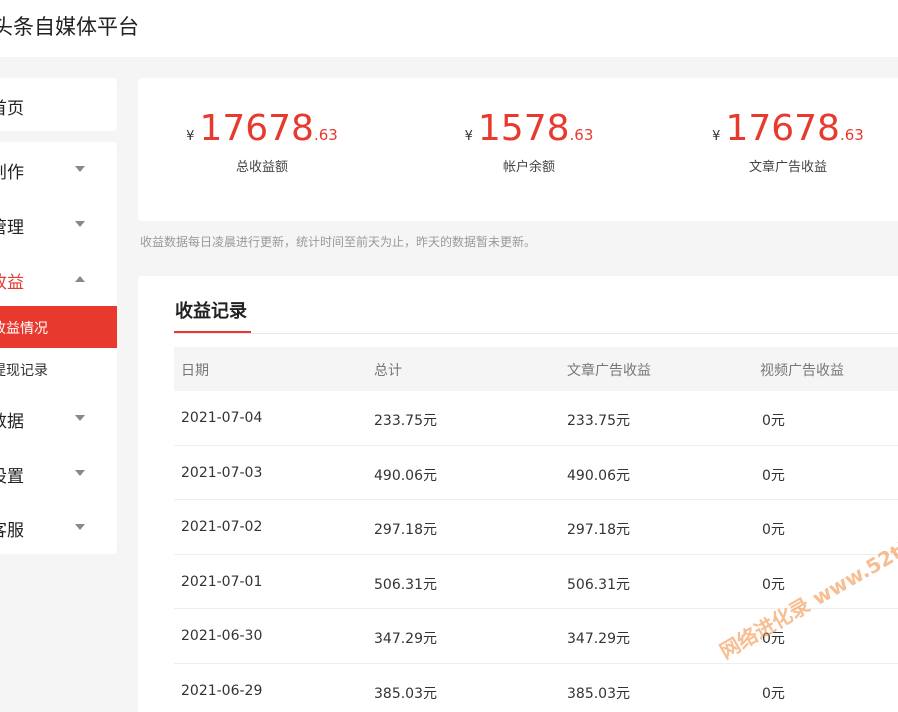  Describe the element at coordinates (536, 527) in the screenshot. I see `table-row: 2021-07-02 297.18元 297.18元 0元` at that location.